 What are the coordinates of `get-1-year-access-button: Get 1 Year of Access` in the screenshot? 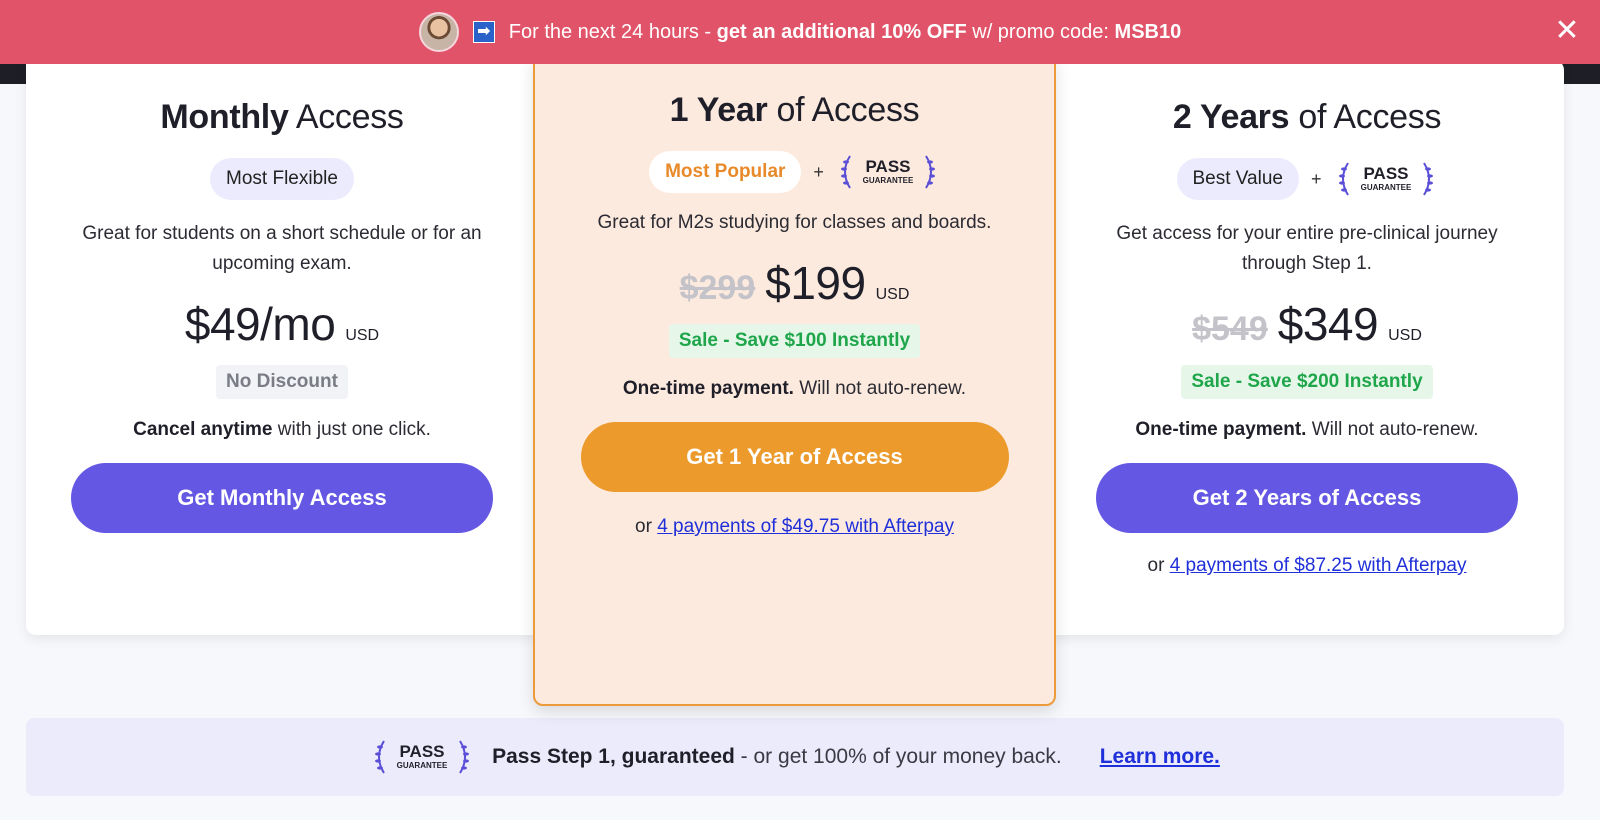 It's located at (794, 457).